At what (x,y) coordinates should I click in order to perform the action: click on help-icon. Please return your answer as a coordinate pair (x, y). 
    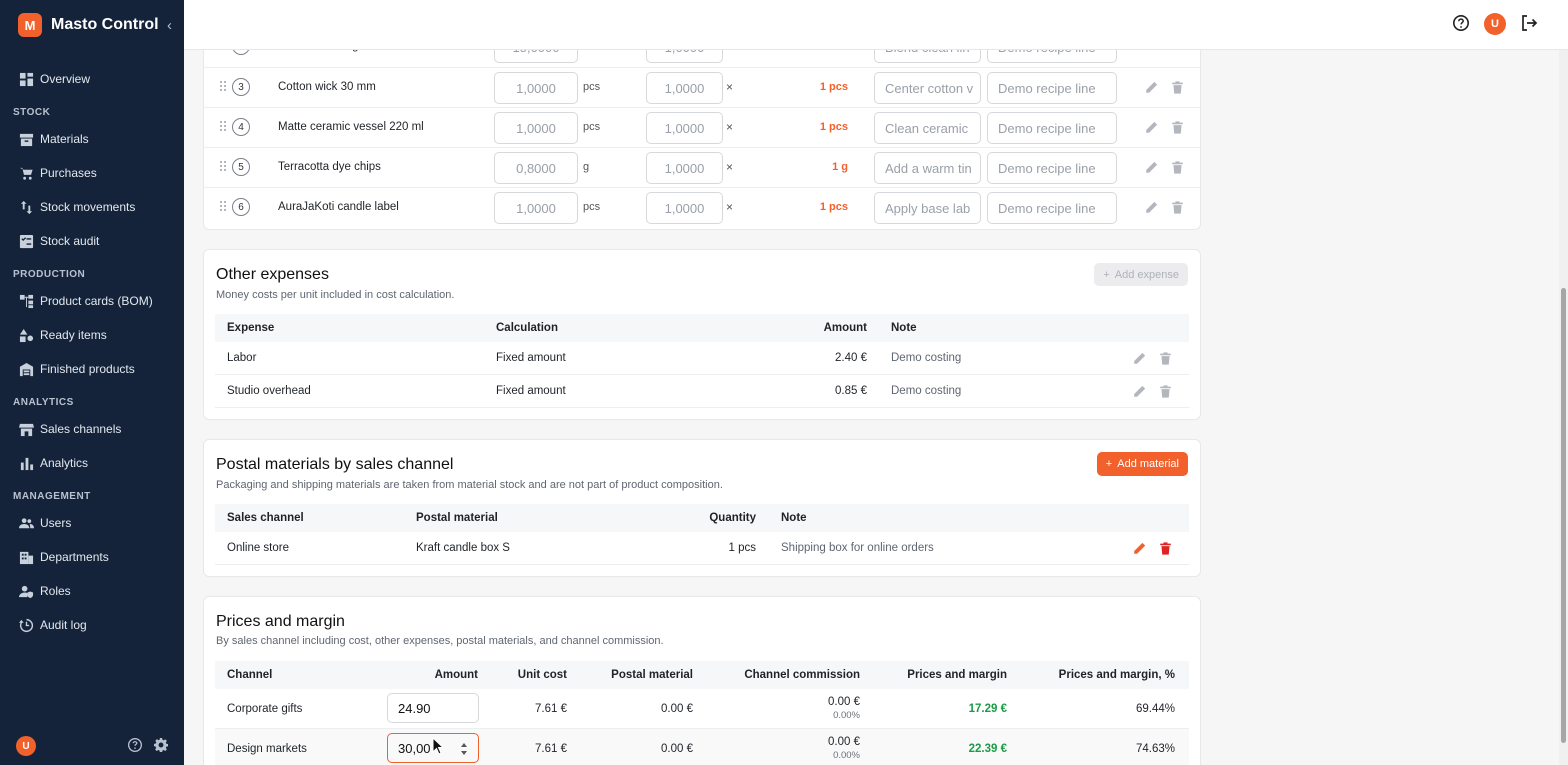
    Looking at the image, I should click on (135, 746).